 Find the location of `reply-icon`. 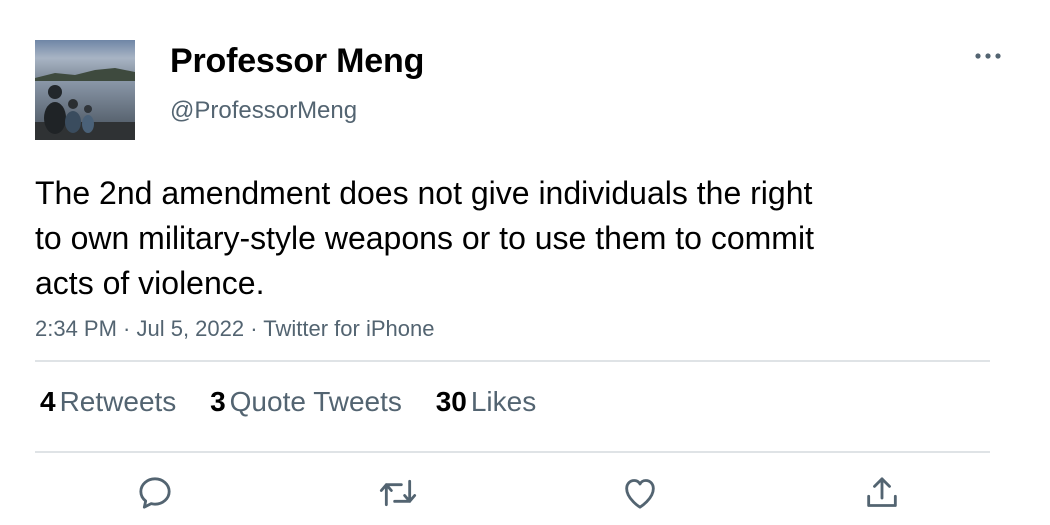

reply-icon is located at coordinates (155, 493).